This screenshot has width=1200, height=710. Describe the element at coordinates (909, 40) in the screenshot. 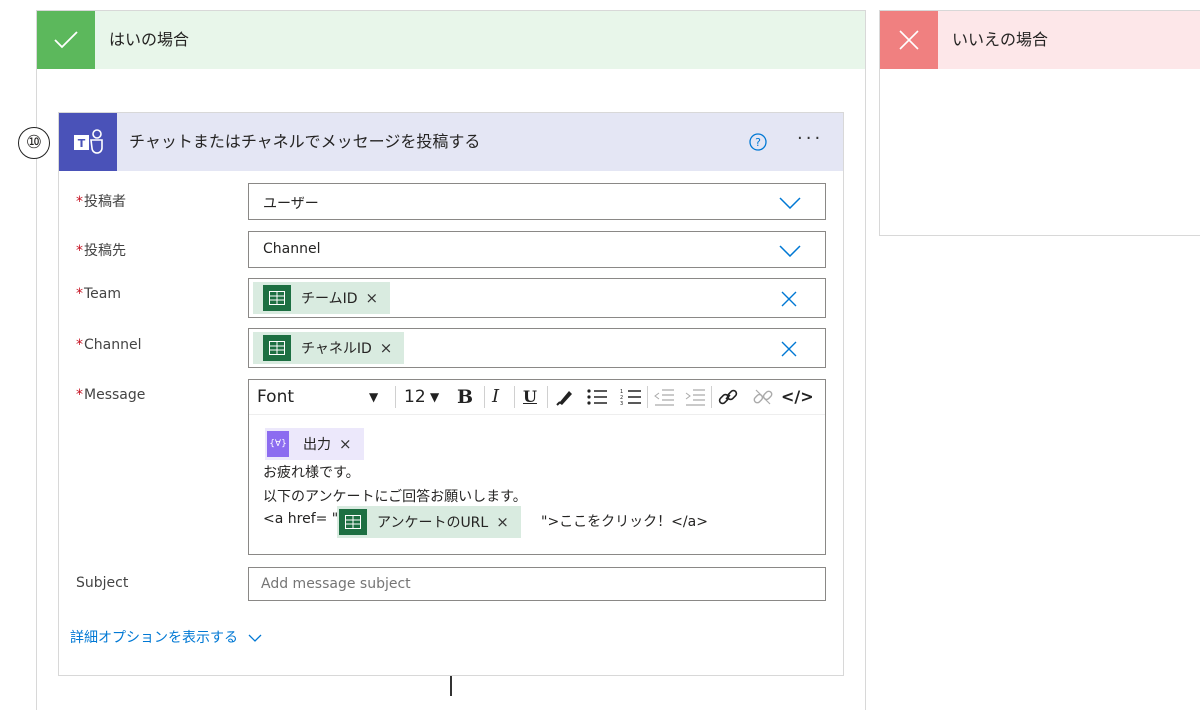

I see `close-x-icon` at that location.